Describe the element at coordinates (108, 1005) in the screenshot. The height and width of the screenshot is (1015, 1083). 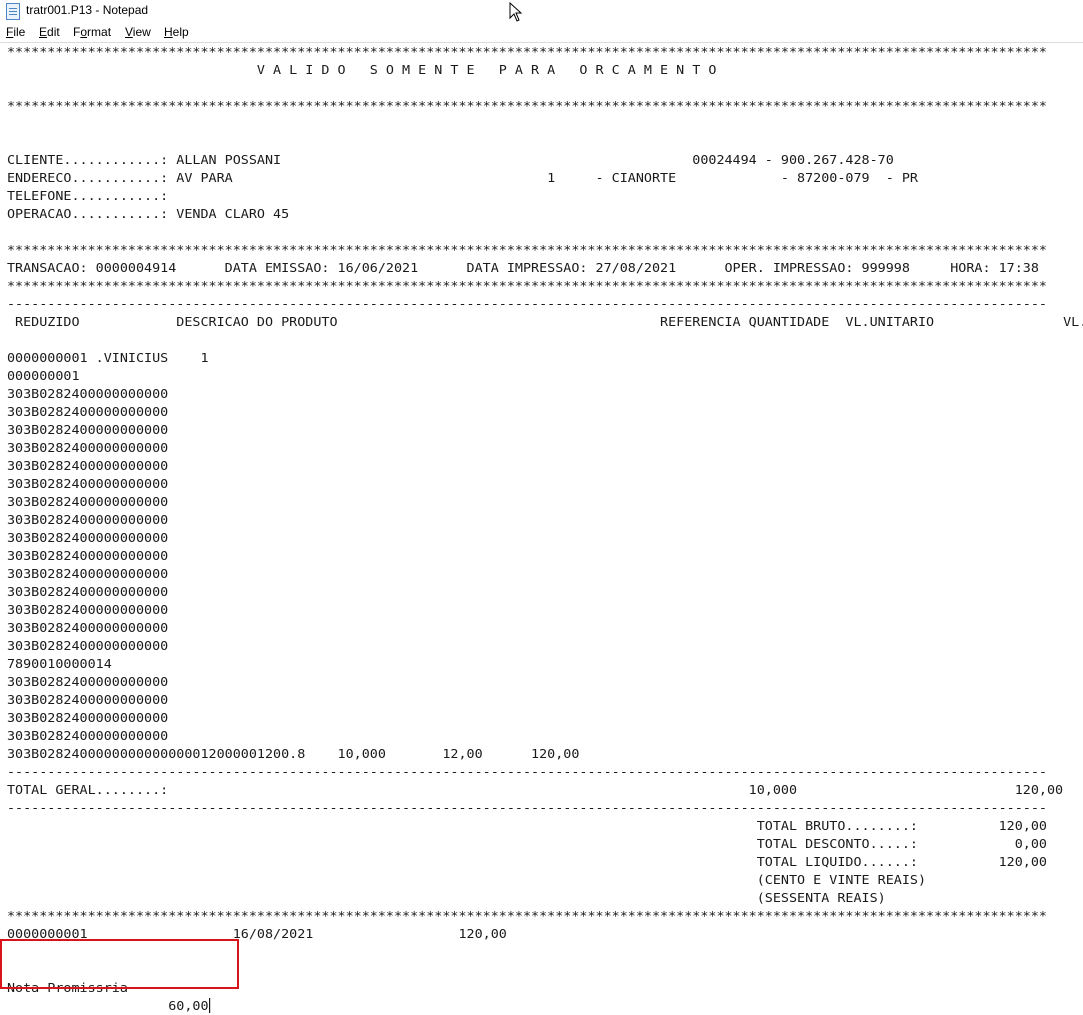
I see `document-line: 60,00` at that location.